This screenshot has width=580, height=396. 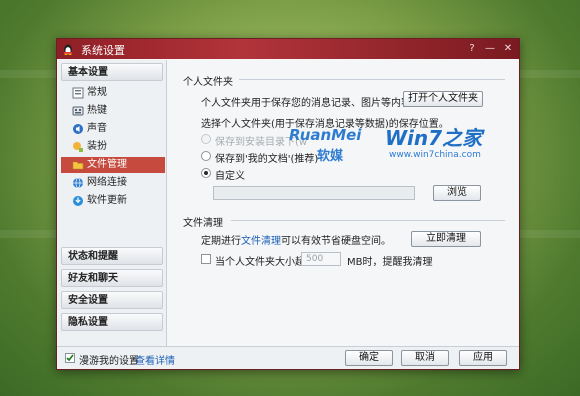 What do you see at coordinates (336, 241) in the screenshot?
I see `cleanup-text-suffix: 可以有效节省硬盘空间。` at bounding box center [336, 241].